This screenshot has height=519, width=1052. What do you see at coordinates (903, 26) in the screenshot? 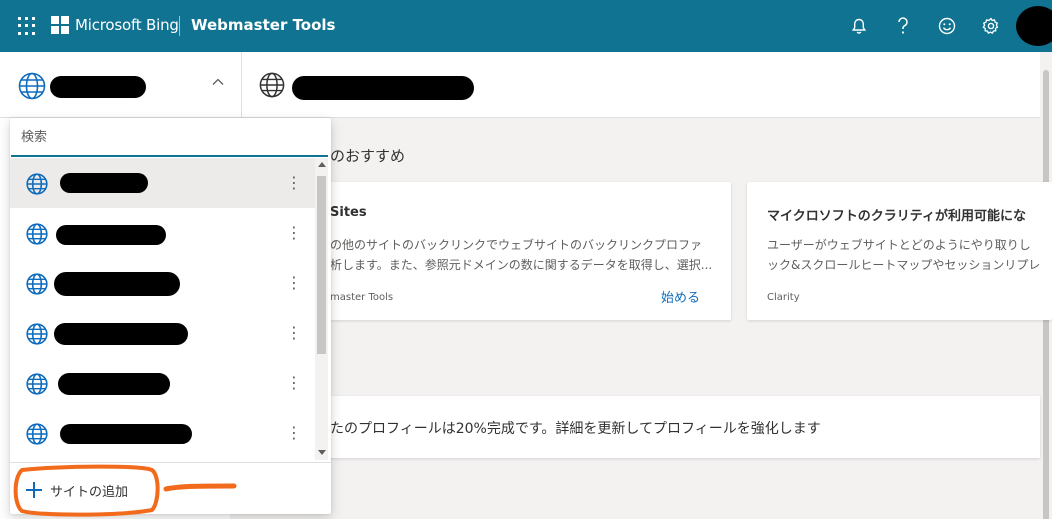
I see `help-icon` at bounding box center [903, 26].